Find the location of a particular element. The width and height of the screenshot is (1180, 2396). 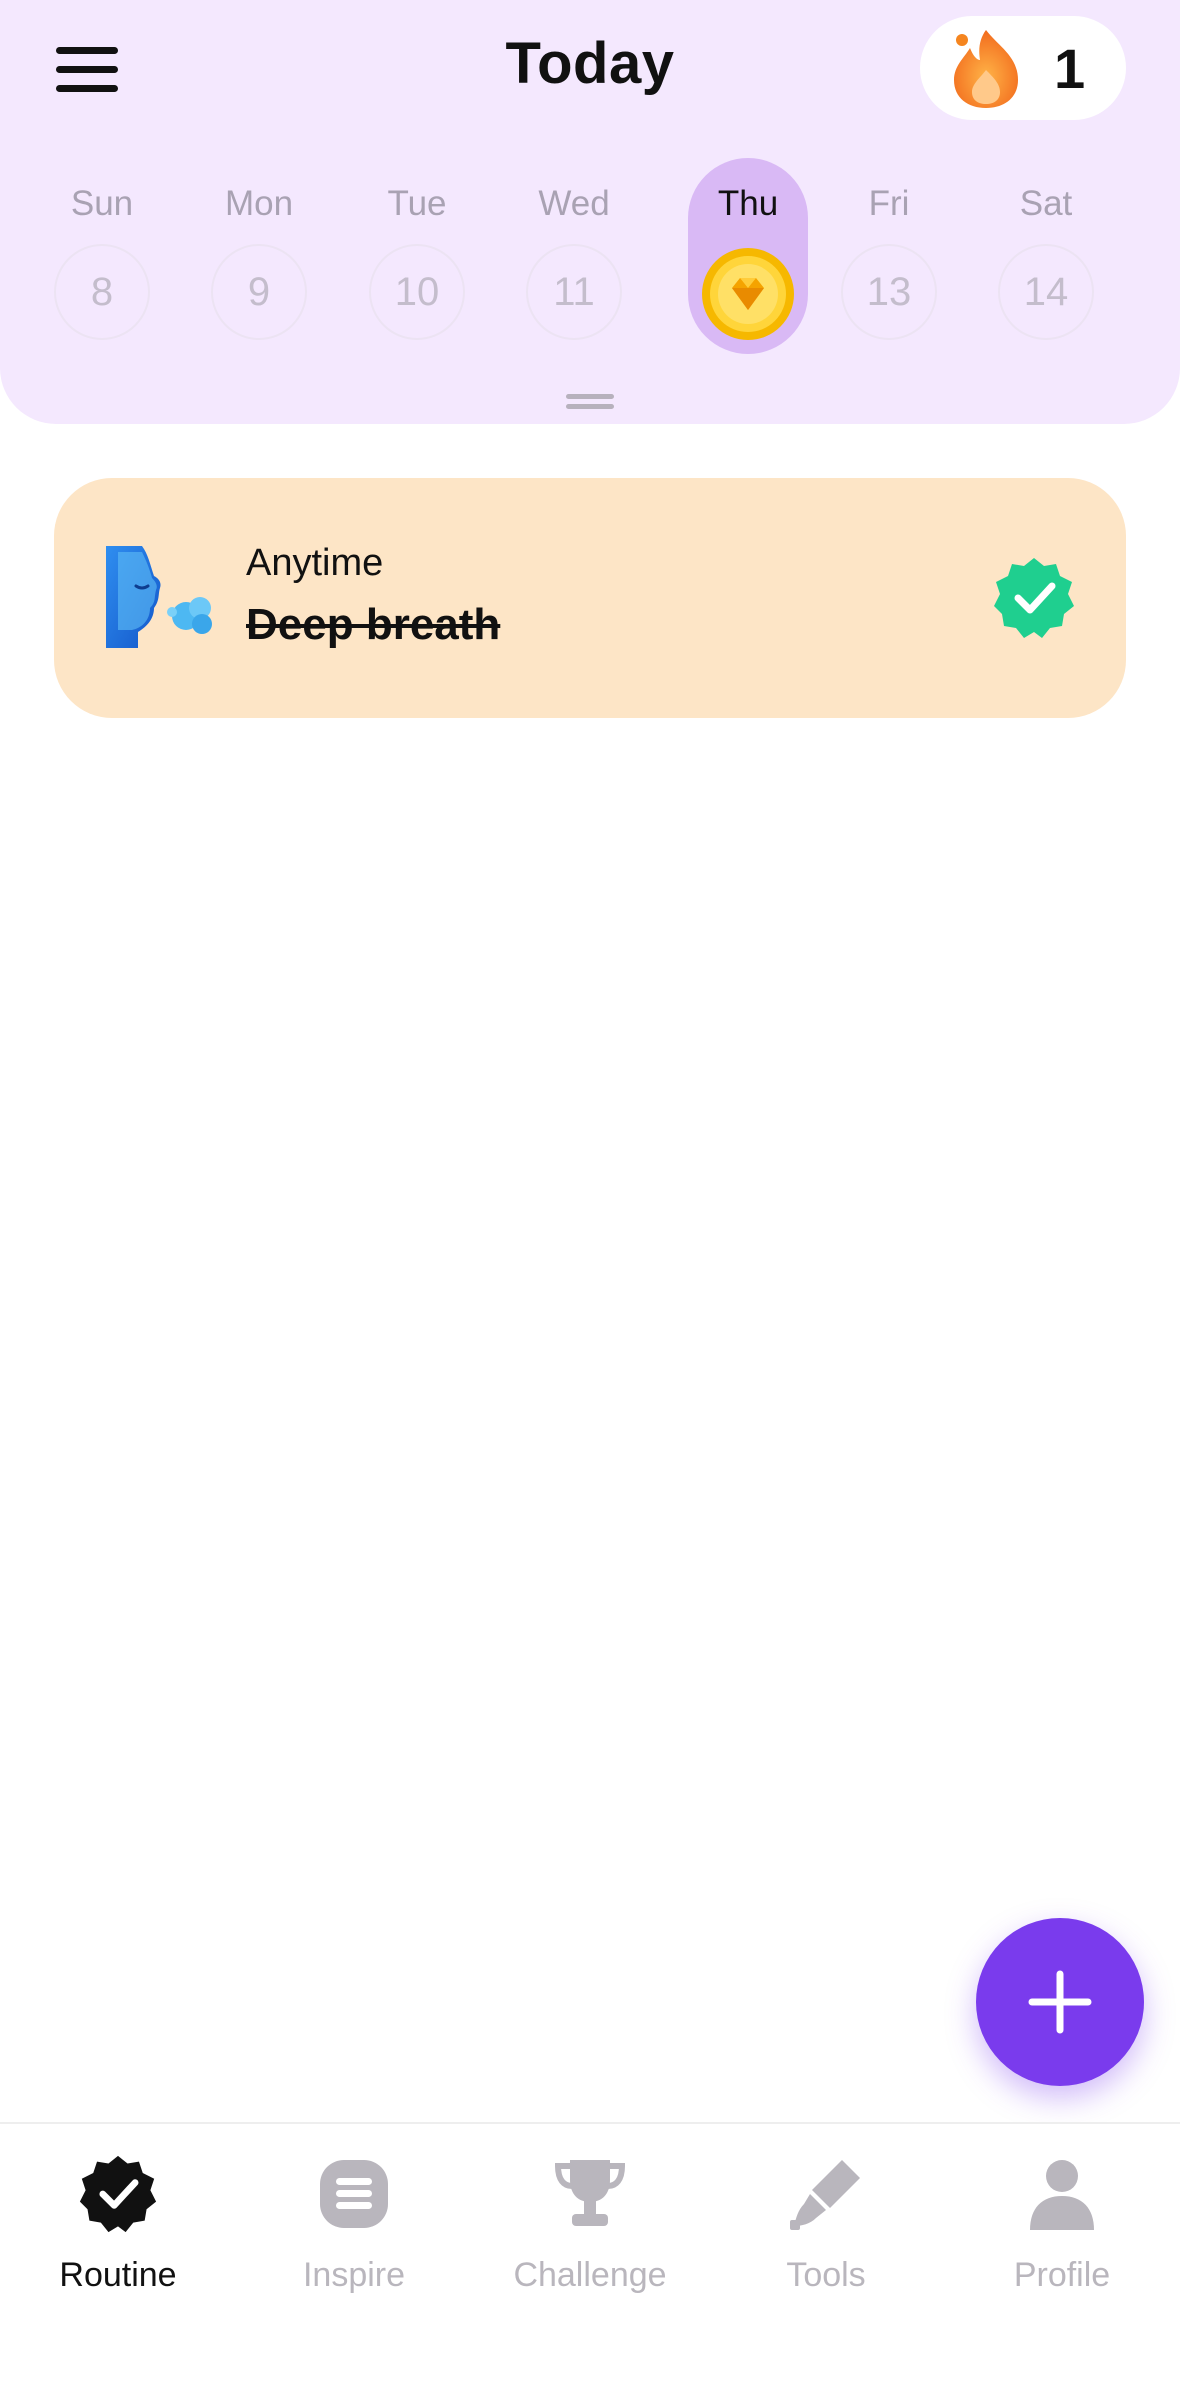

flame-icon is located at coordinates (986, 69).